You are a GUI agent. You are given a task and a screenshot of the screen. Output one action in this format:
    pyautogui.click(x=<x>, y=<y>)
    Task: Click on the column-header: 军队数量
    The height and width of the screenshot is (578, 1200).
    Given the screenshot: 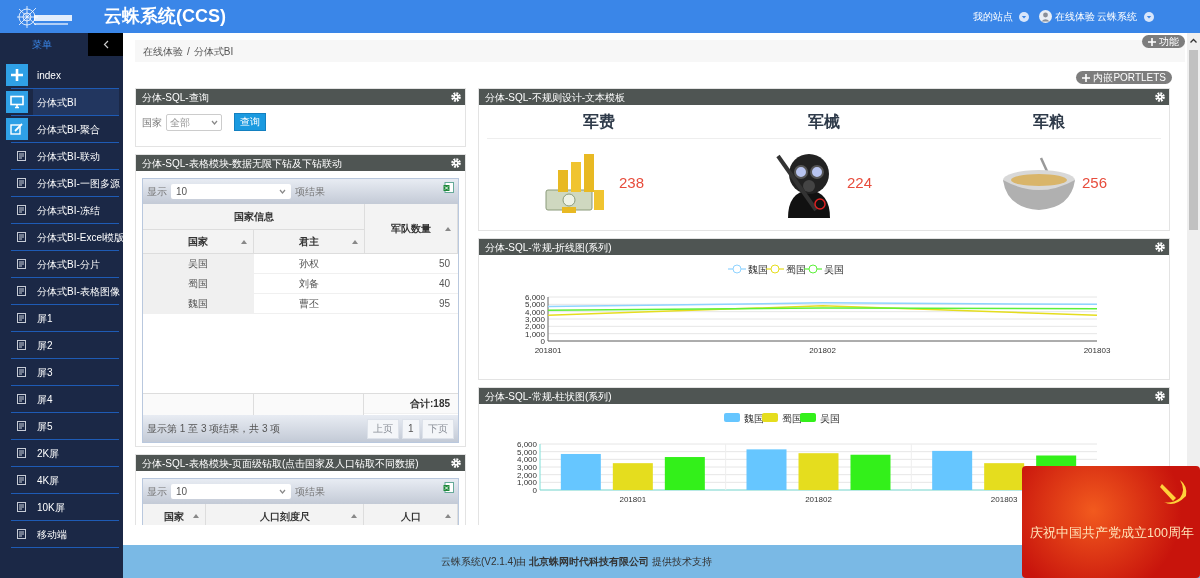 What is the action you would take?
    pyautogui.click(x=411, y=229)
    